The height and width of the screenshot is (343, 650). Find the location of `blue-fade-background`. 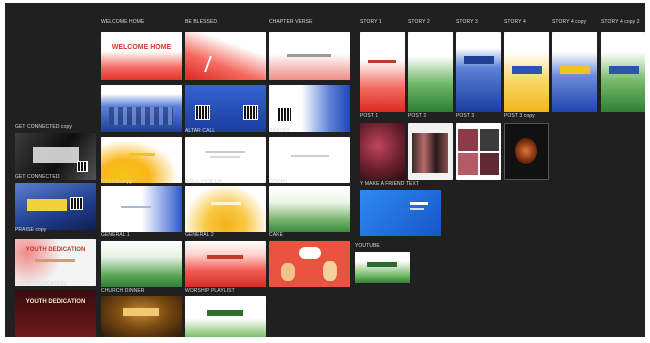

blue-fade-background is located at coordinates (141, 209).